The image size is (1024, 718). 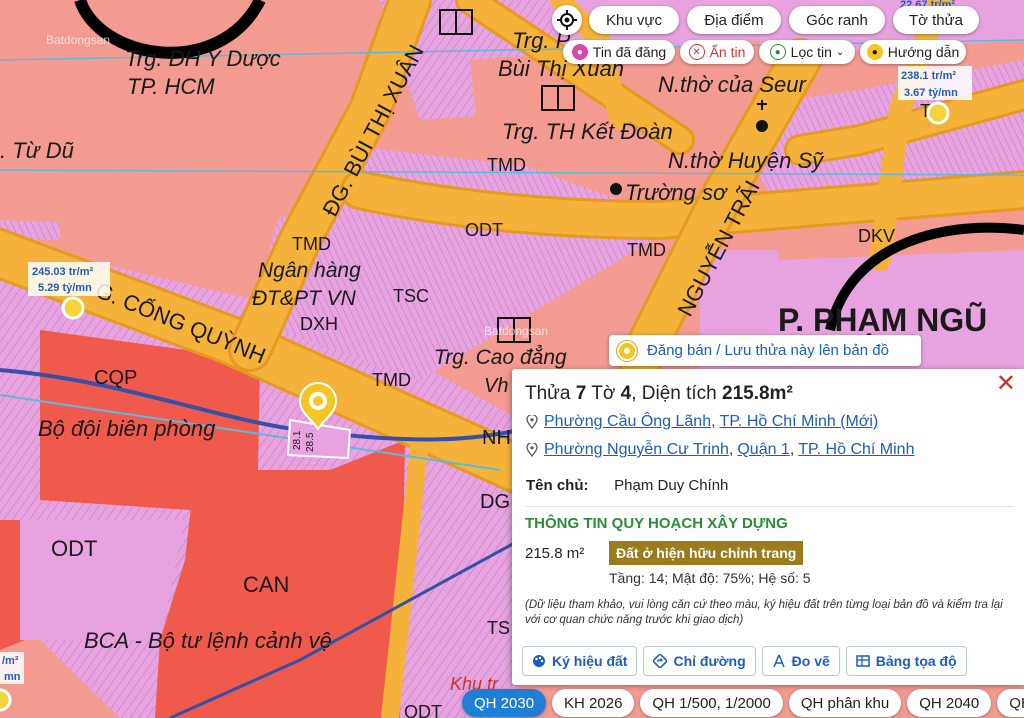 What do you see at coordinates (304, 298) in the screenshot?
I see `map-label: ĐT&PT VN` at bounding box center [304, 298].